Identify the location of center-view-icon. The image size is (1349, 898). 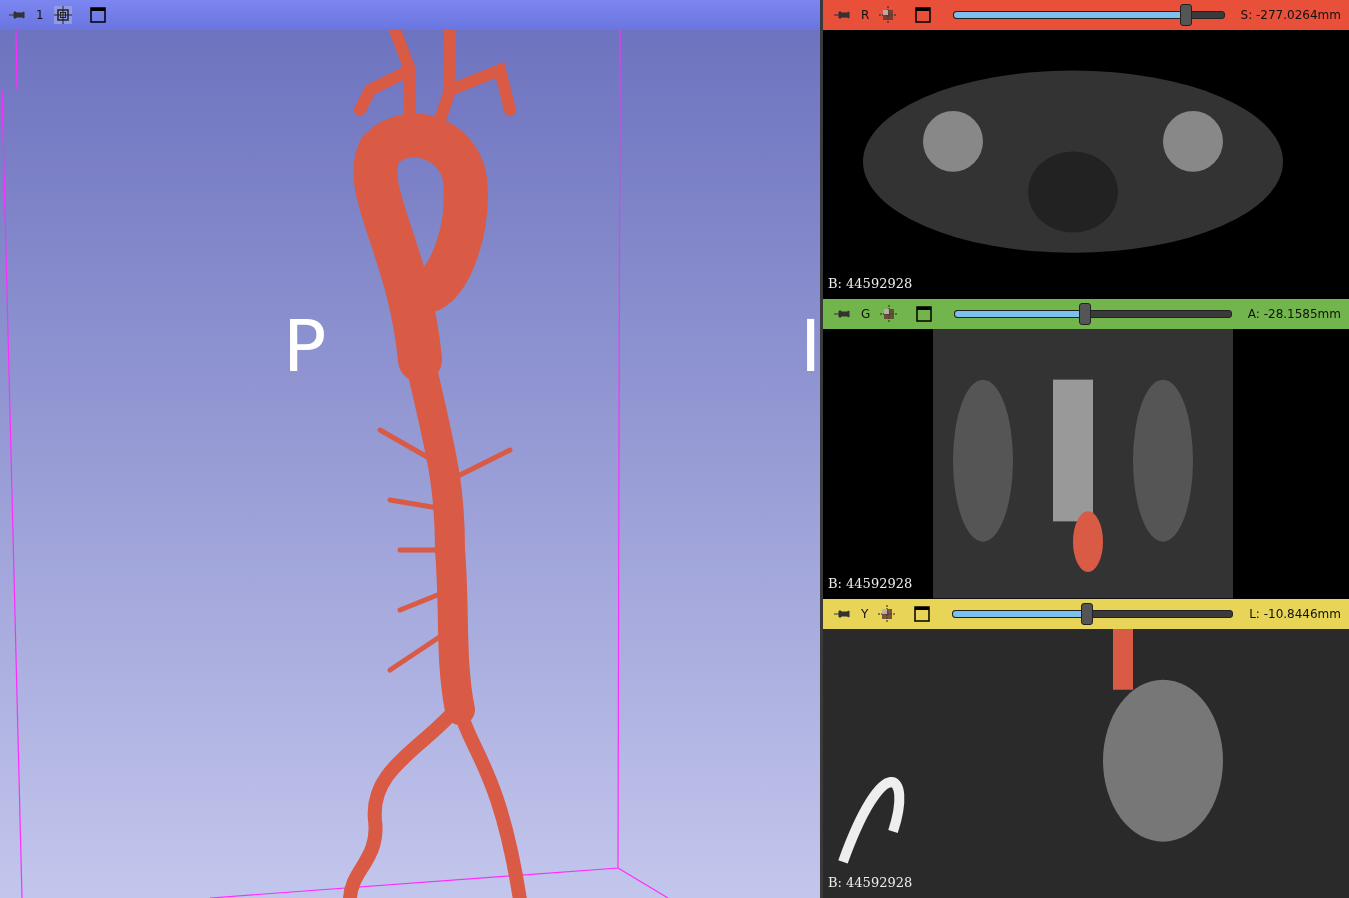
(62, 15).